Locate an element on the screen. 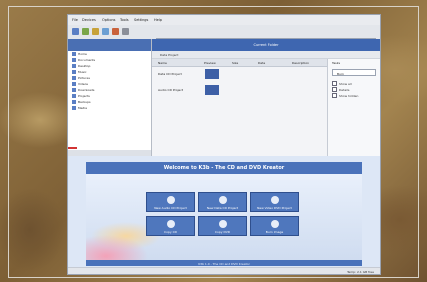 This screenshot has height=282, width=427. dvd-video-icon is located at coordinates (275, 200).